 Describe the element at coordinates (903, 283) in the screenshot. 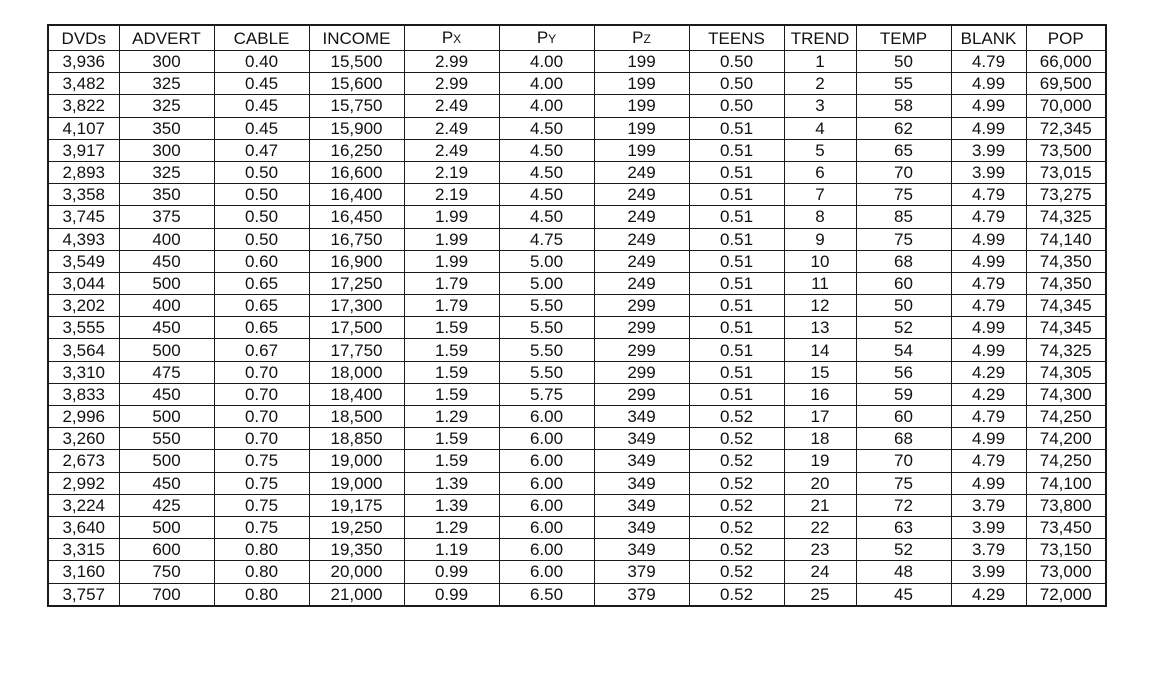

I see `table-cell: 60` at that location.